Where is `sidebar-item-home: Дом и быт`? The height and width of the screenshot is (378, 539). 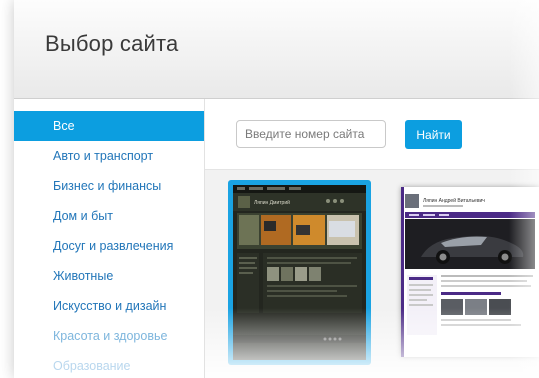
sidebar-item-home: Дом и быт is located at coordinates (109, 216).